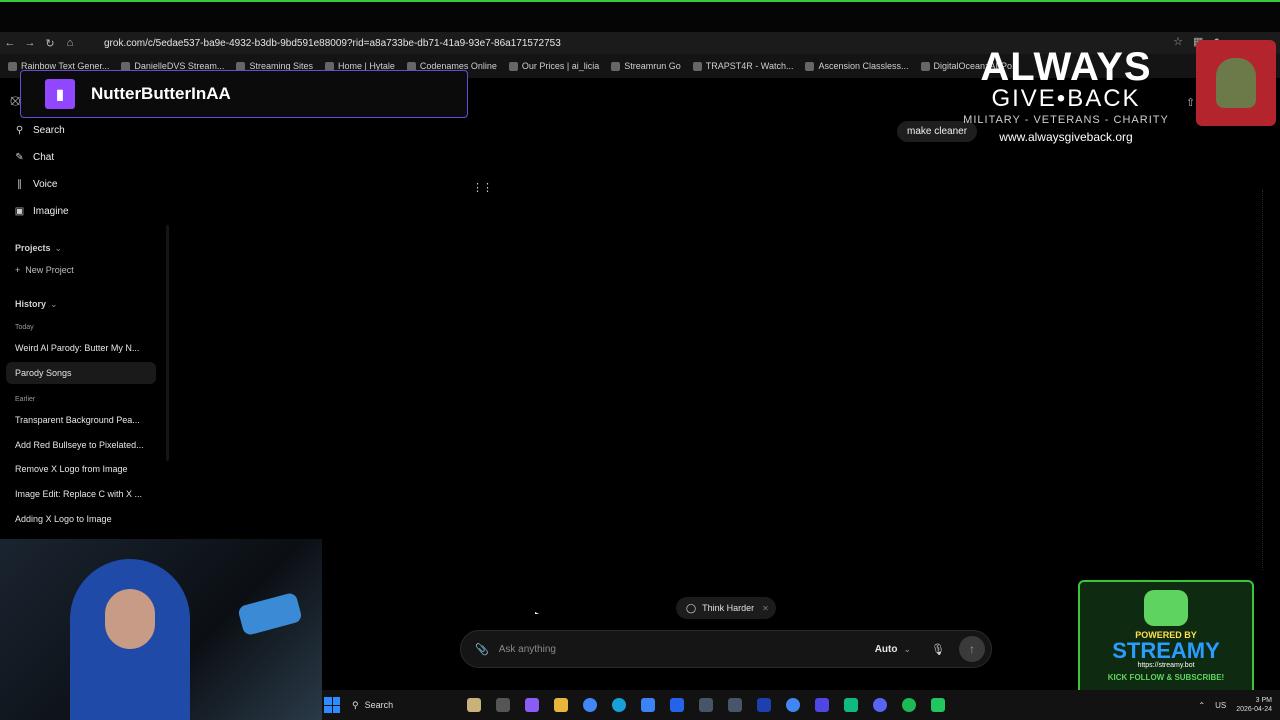 The image size is (1280, 720). What do you see at coordinates (801, 705) in the screenshot?
I see `windows-taskbar: ⚲ Search ⌃ US 3 PM 2026-04-24` at bounding box center [801, 705].